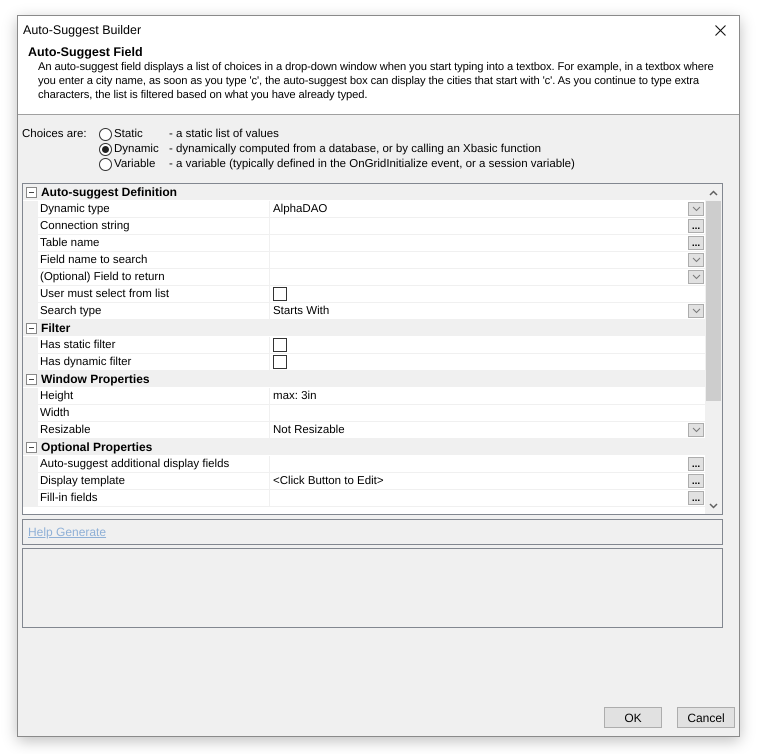 This screenshot has height=754, width=757. What do you see at coordinates (301, 311) in the screenshot?
I see `property-value: Starts With` at bounding box center [301, 311].